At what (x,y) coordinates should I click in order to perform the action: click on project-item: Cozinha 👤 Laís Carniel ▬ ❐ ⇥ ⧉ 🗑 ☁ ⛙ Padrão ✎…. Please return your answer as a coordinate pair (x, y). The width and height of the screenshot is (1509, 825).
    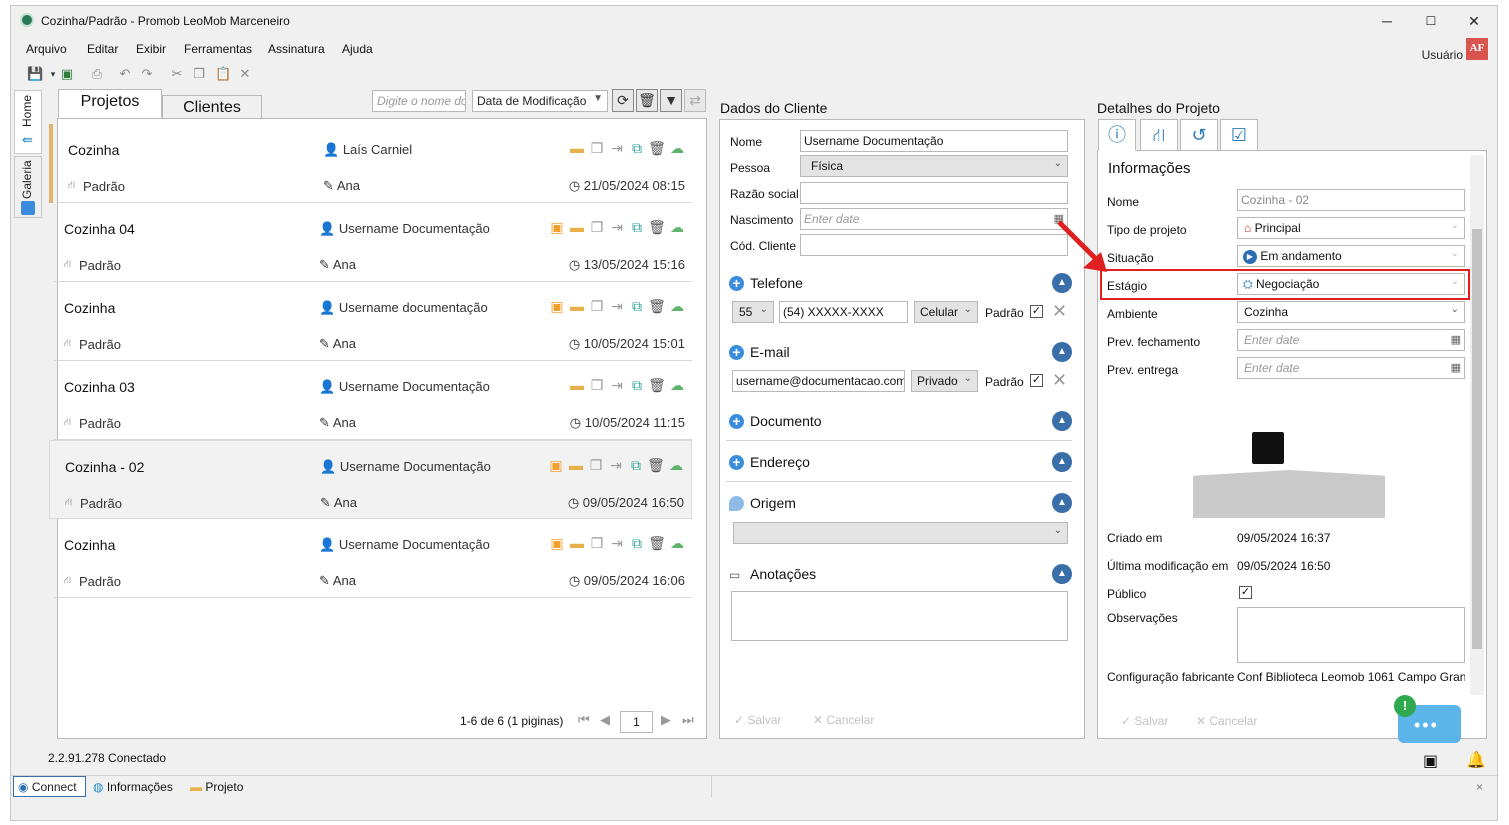
    Looking at the image, I should click on (370, 163).